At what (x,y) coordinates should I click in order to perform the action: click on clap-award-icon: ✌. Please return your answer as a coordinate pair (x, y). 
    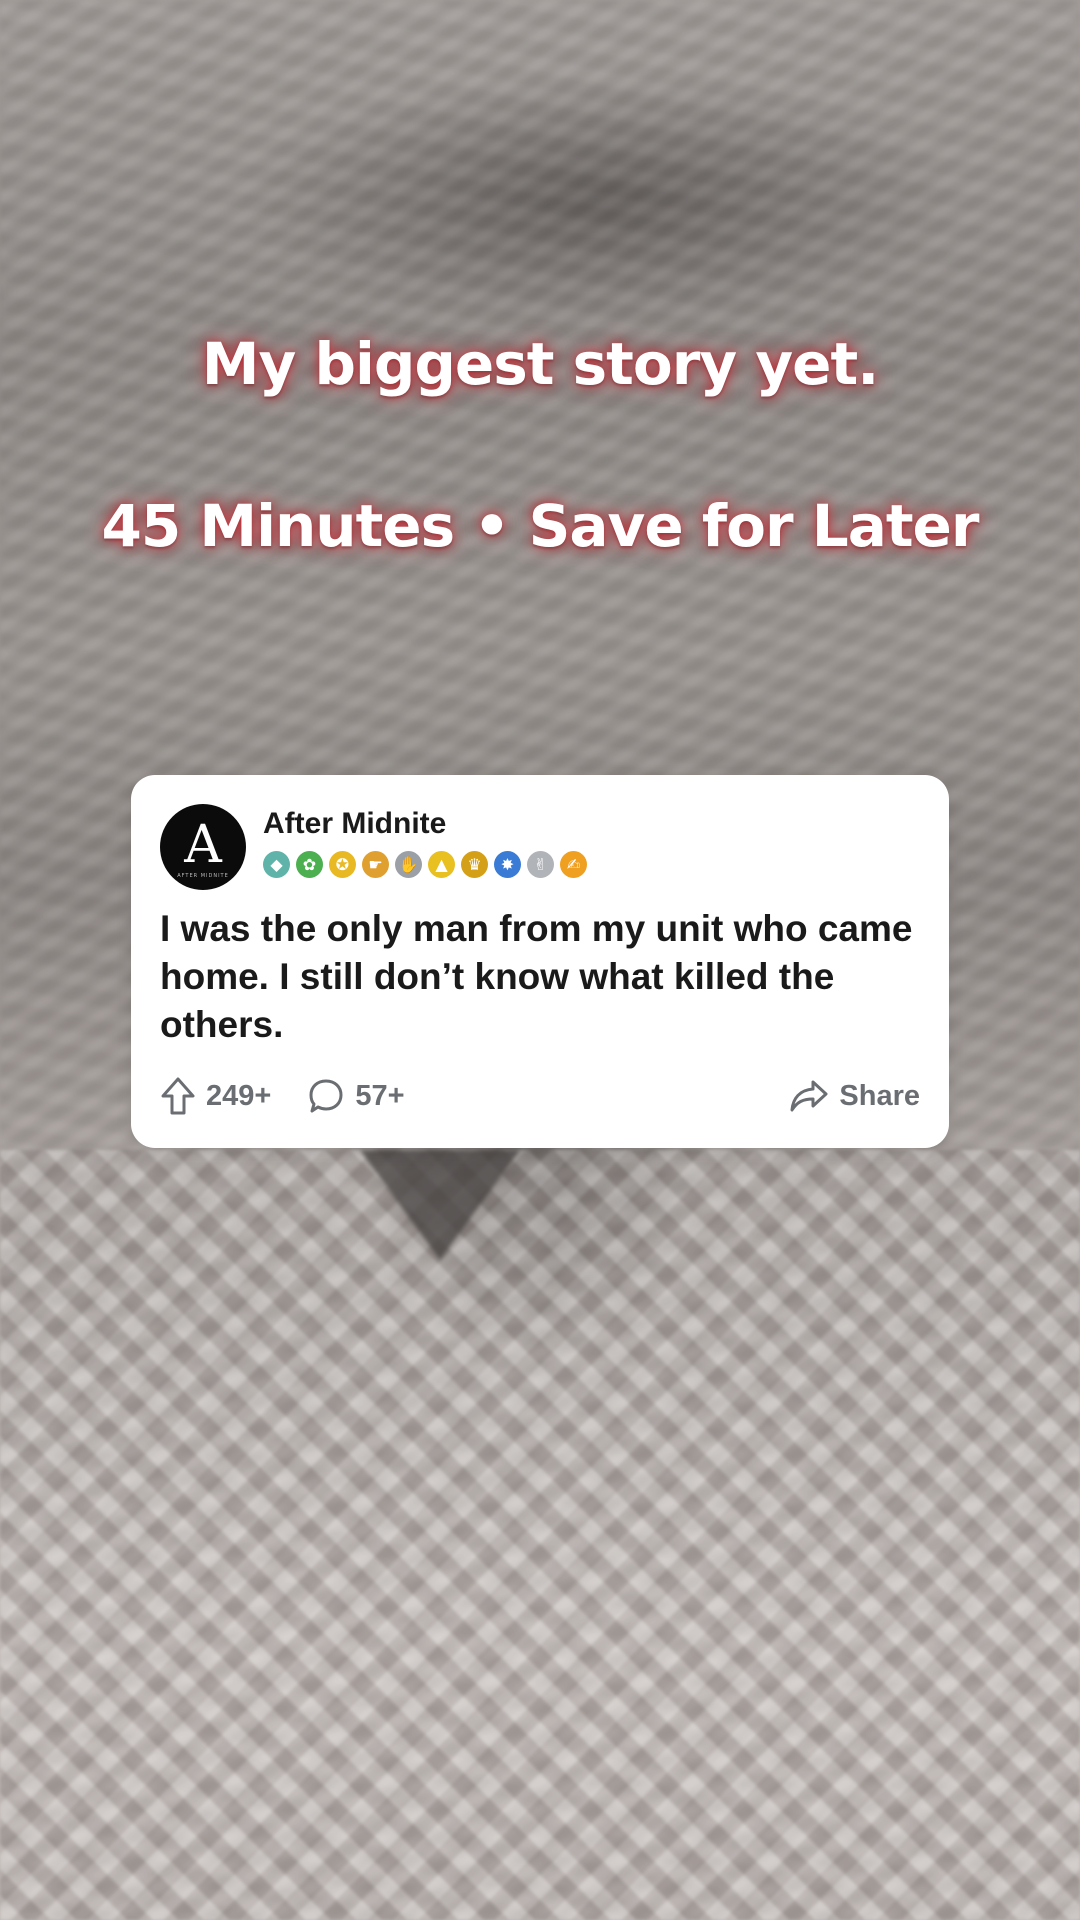
    Looking at the image, I should click on (540, 864).